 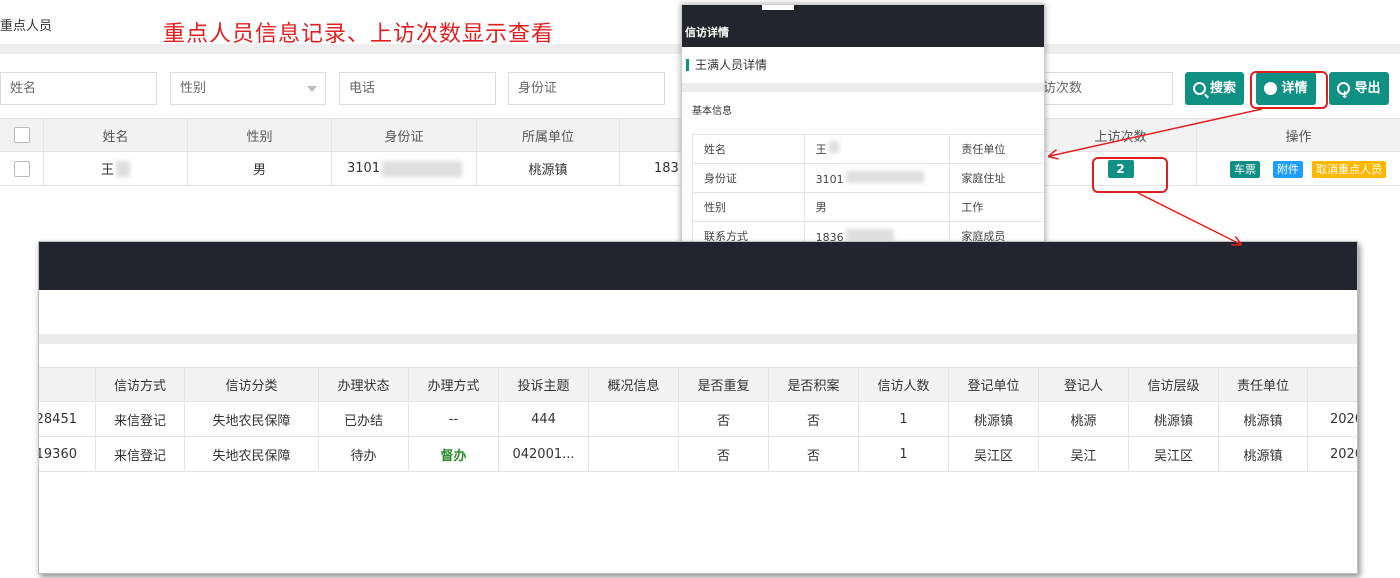 What do you see at coordinates (404, 135) in the screenshot?
I see `column-header: 身份证` at bounding box center [404, 135].